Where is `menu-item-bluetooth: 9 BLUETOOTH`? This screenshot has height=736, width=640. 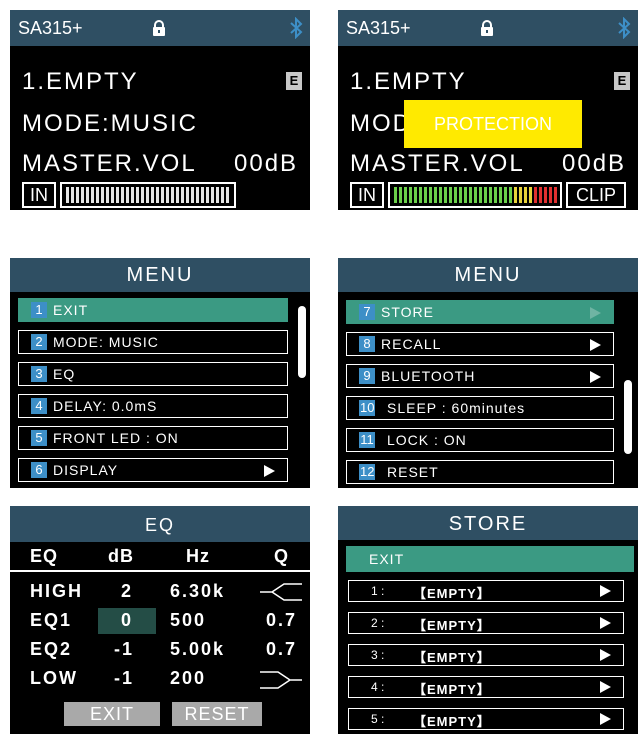
menu-item-bluetooth: 9 BLUETOOTH is located at coordinates (480, 376).